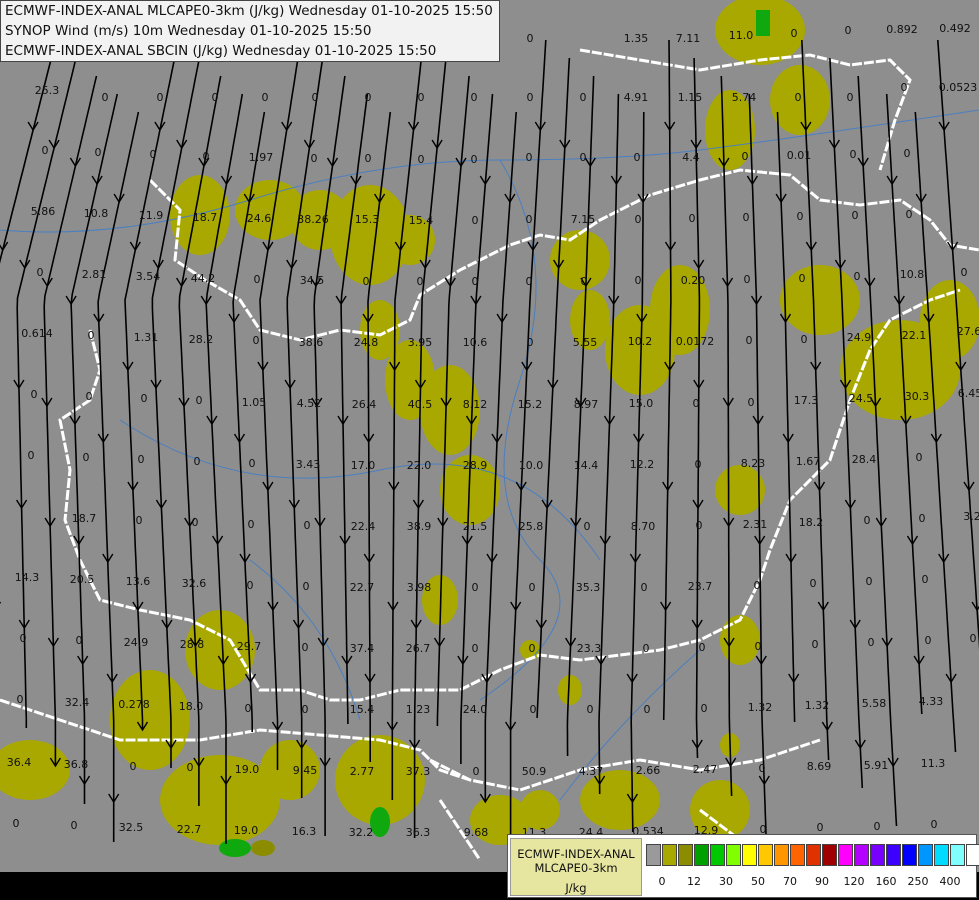  I want to click on sbcin-value: 1.67, so click(808, 461).